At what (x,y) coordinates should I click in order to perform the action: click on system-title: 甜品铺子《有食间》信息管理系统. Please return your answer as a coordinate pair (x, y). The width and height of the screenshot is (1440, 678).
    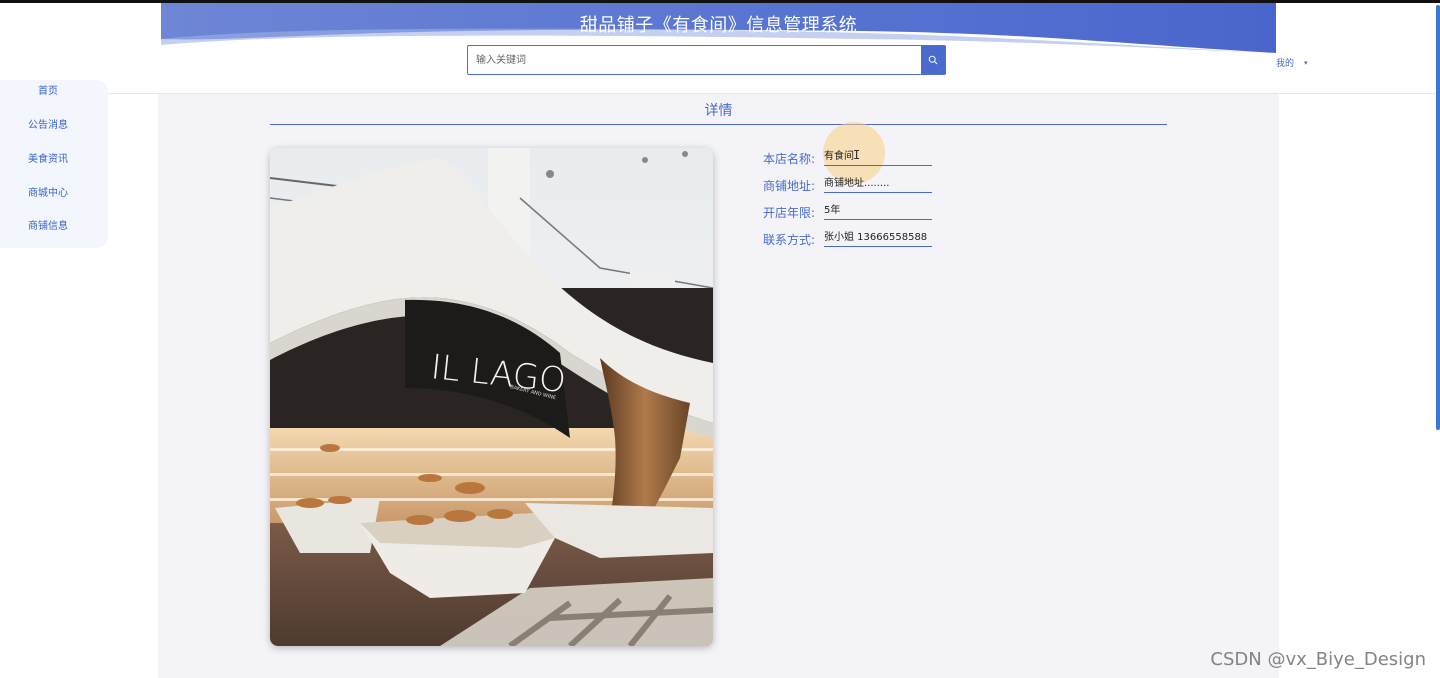
    Looking at the image, I should click on (718, 25).